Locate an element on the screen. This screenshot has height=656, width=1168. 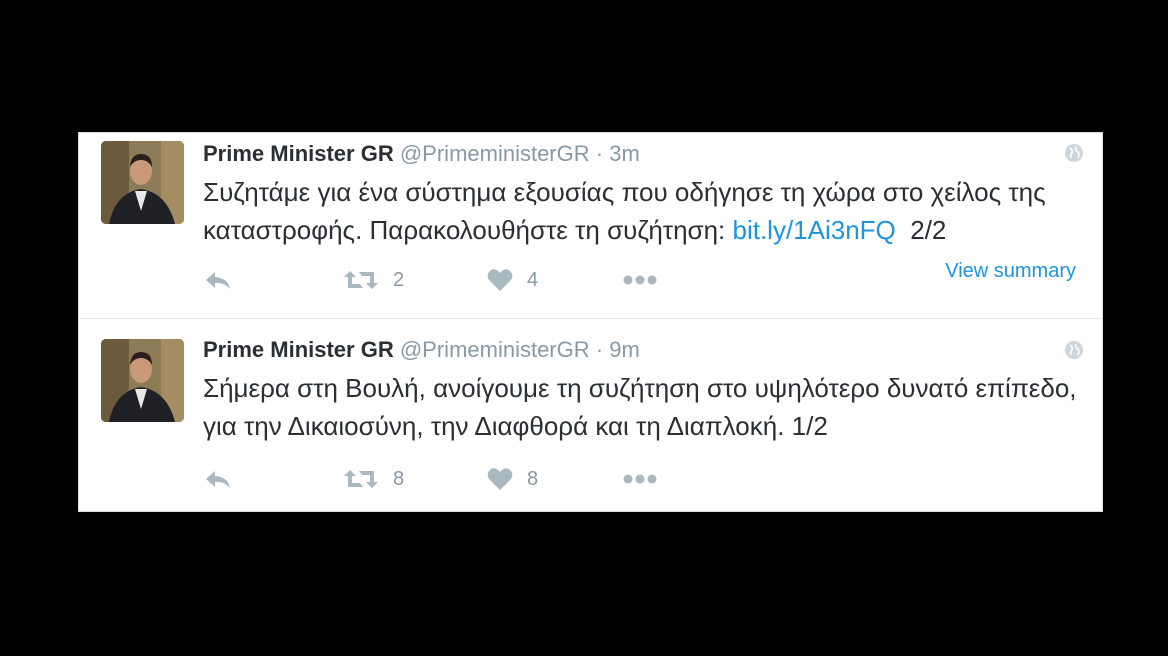
tweet-header: Prime Minister GR @PrimeministerGR · 3m is located at coordinates (421, 154).